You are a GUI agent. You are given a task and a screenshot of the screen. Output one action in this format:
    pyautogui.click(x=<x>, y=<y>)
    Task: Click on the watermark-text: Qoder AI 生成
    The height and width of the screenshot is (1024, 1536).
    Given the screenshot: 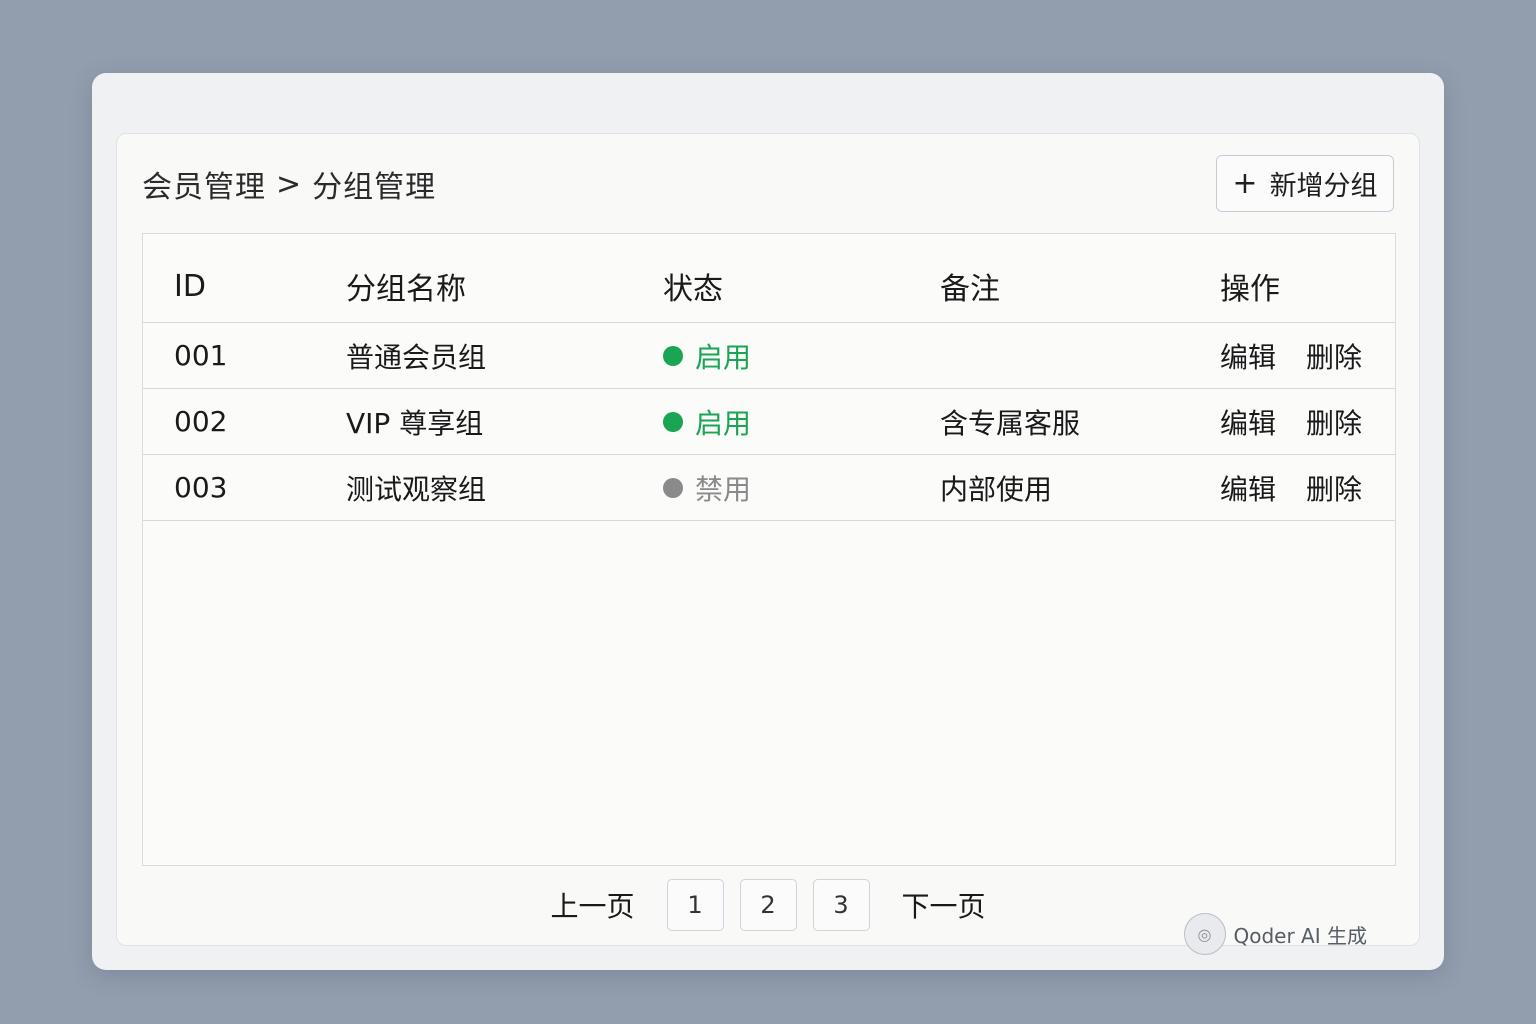 What is the action you would take?
    pyautogui.click(x=1300, y=935)
    